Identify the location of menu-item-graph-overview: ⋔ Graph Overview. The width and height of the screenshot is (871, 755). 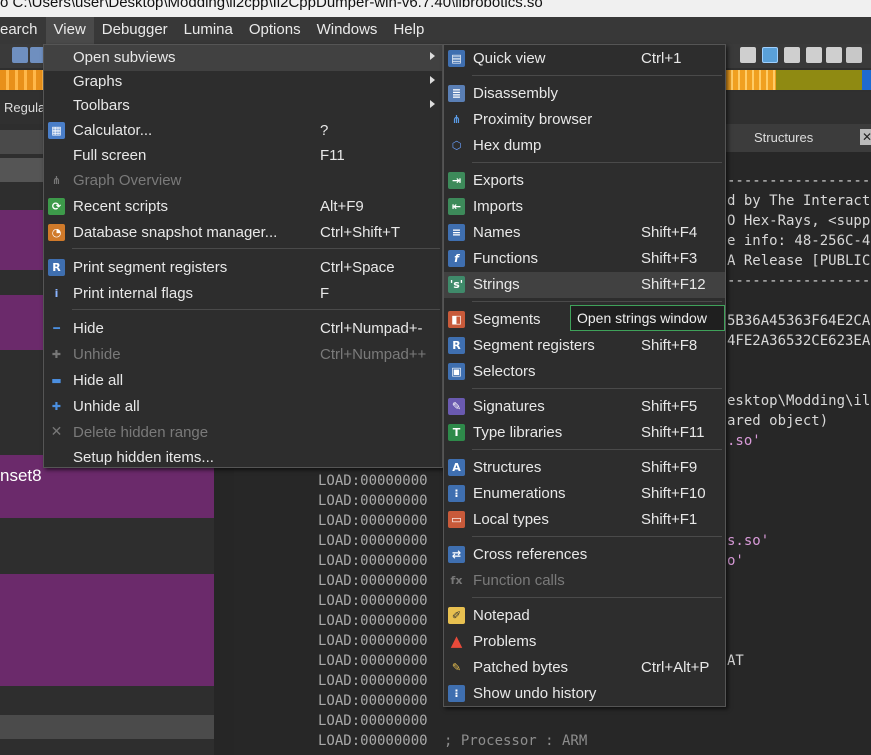
(243, 181).